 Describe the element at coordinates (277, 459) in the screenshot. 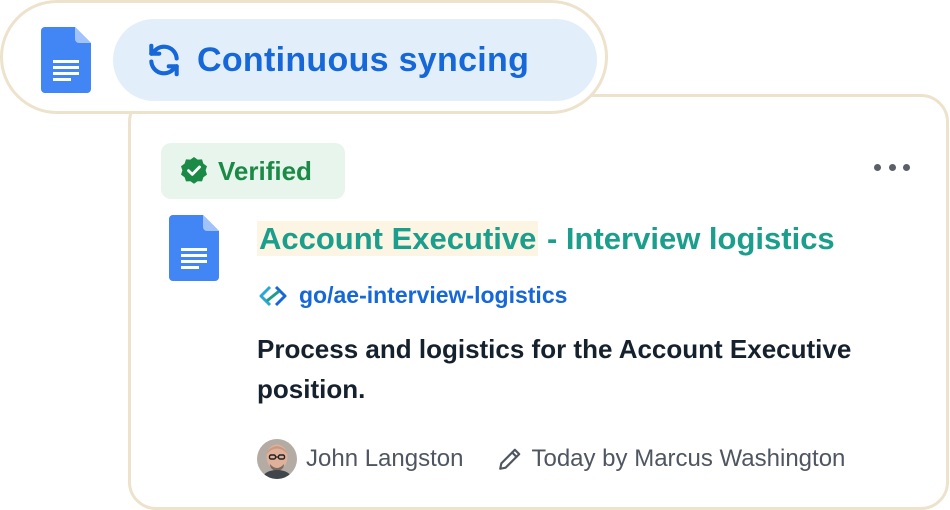

I see `avatar` at that location.